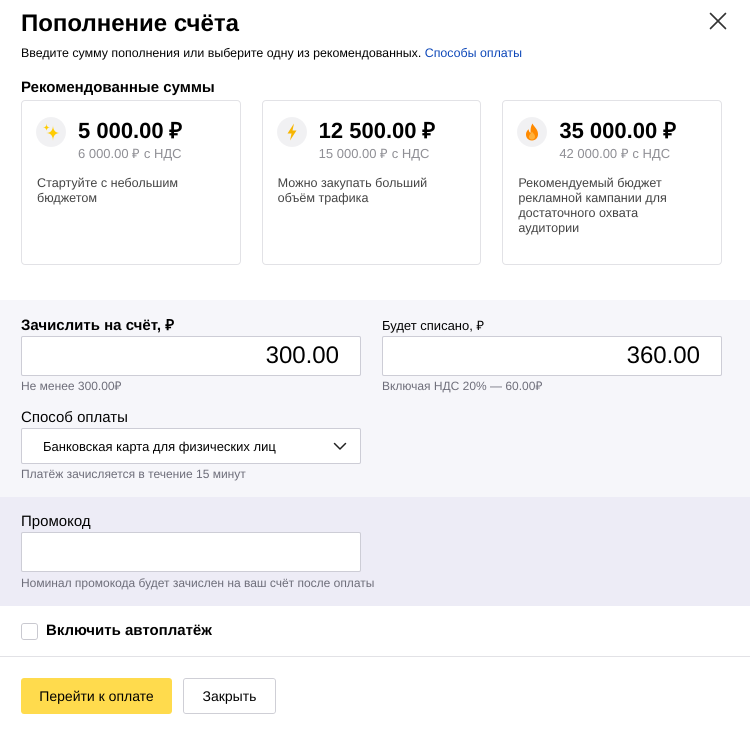  I want to click on vat-amount-text: 6 000.00 ₽ с НДС, so click(130, 154).